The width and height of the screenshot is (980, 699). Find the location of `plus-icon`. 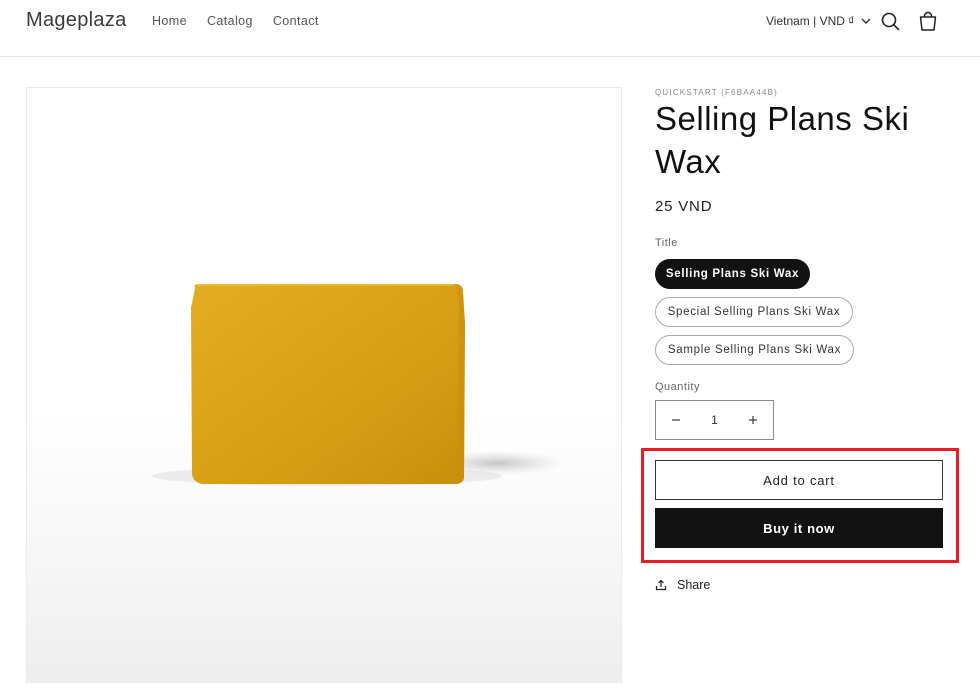

plus-icon is located at coordinates (753, 420).